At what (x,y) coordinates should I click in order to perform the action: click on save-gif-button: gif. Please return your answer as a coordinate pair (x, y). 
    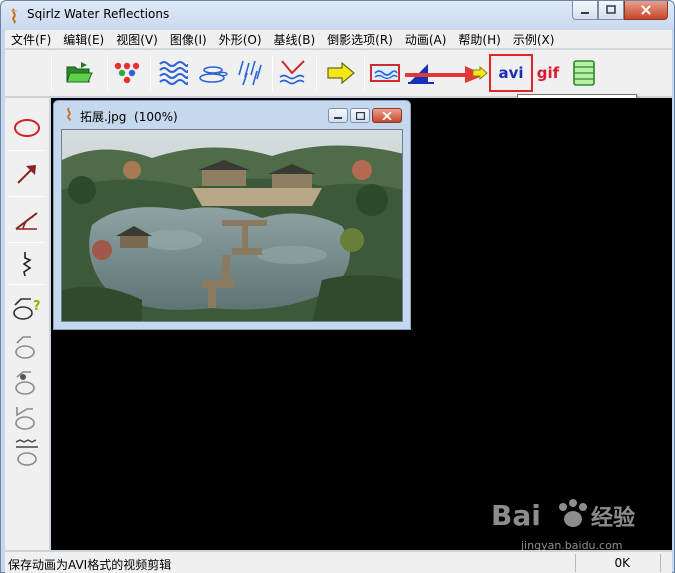
    Looking at the image, I should click on (548, 73).